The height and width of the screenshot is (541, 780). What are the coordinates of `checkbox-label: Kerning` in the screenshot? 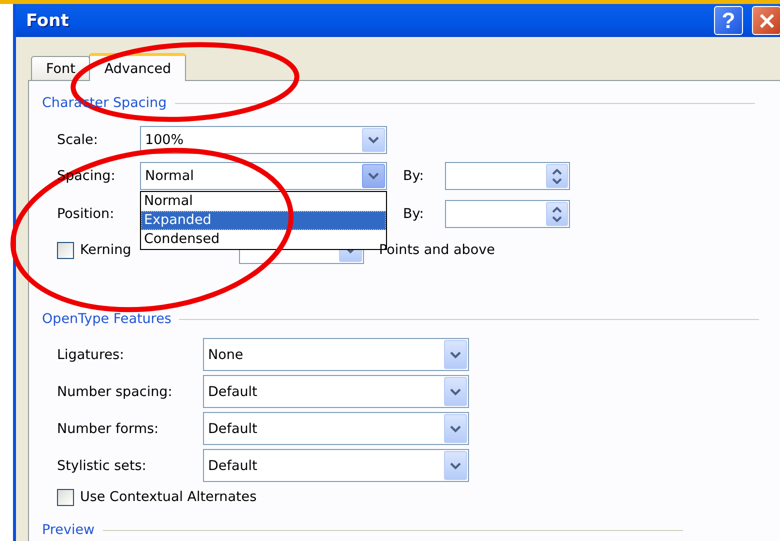 It's located at (106, 250).